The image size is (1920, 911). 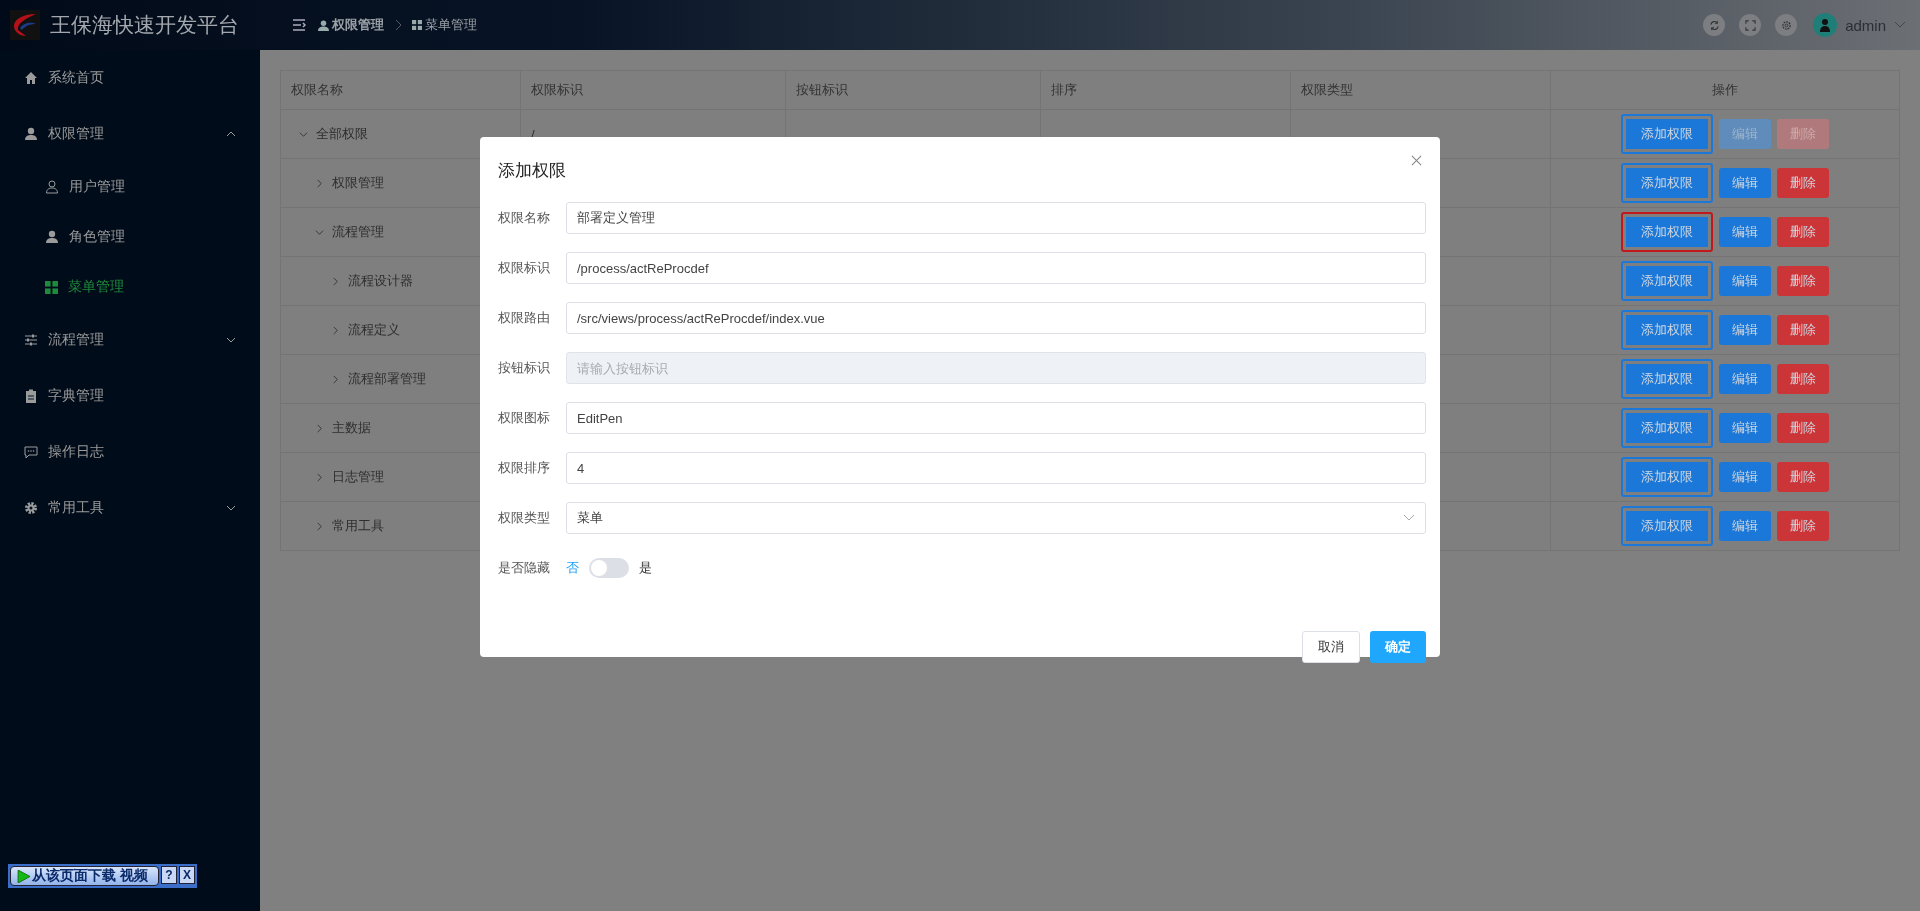 What do you see at coordinates (1064, 89) in the screenshot?
I see `column-header: 排序` at bounding box center [1064, 89].